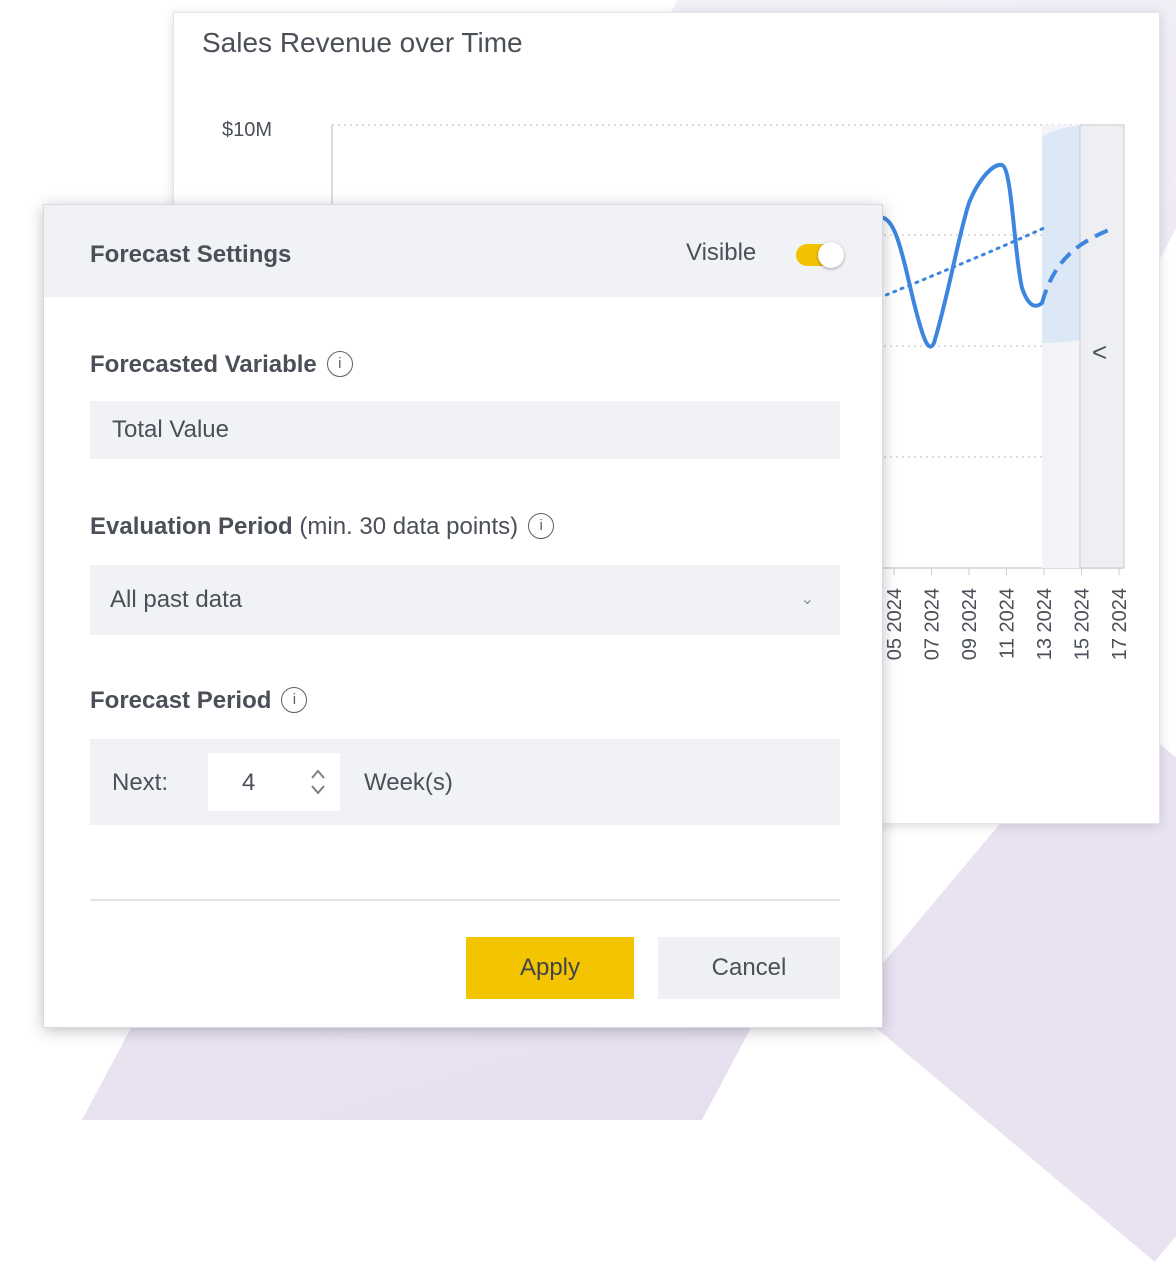 The image size is (1176, 1262). I want to click on visible-label: Visible, so click(721, 252).